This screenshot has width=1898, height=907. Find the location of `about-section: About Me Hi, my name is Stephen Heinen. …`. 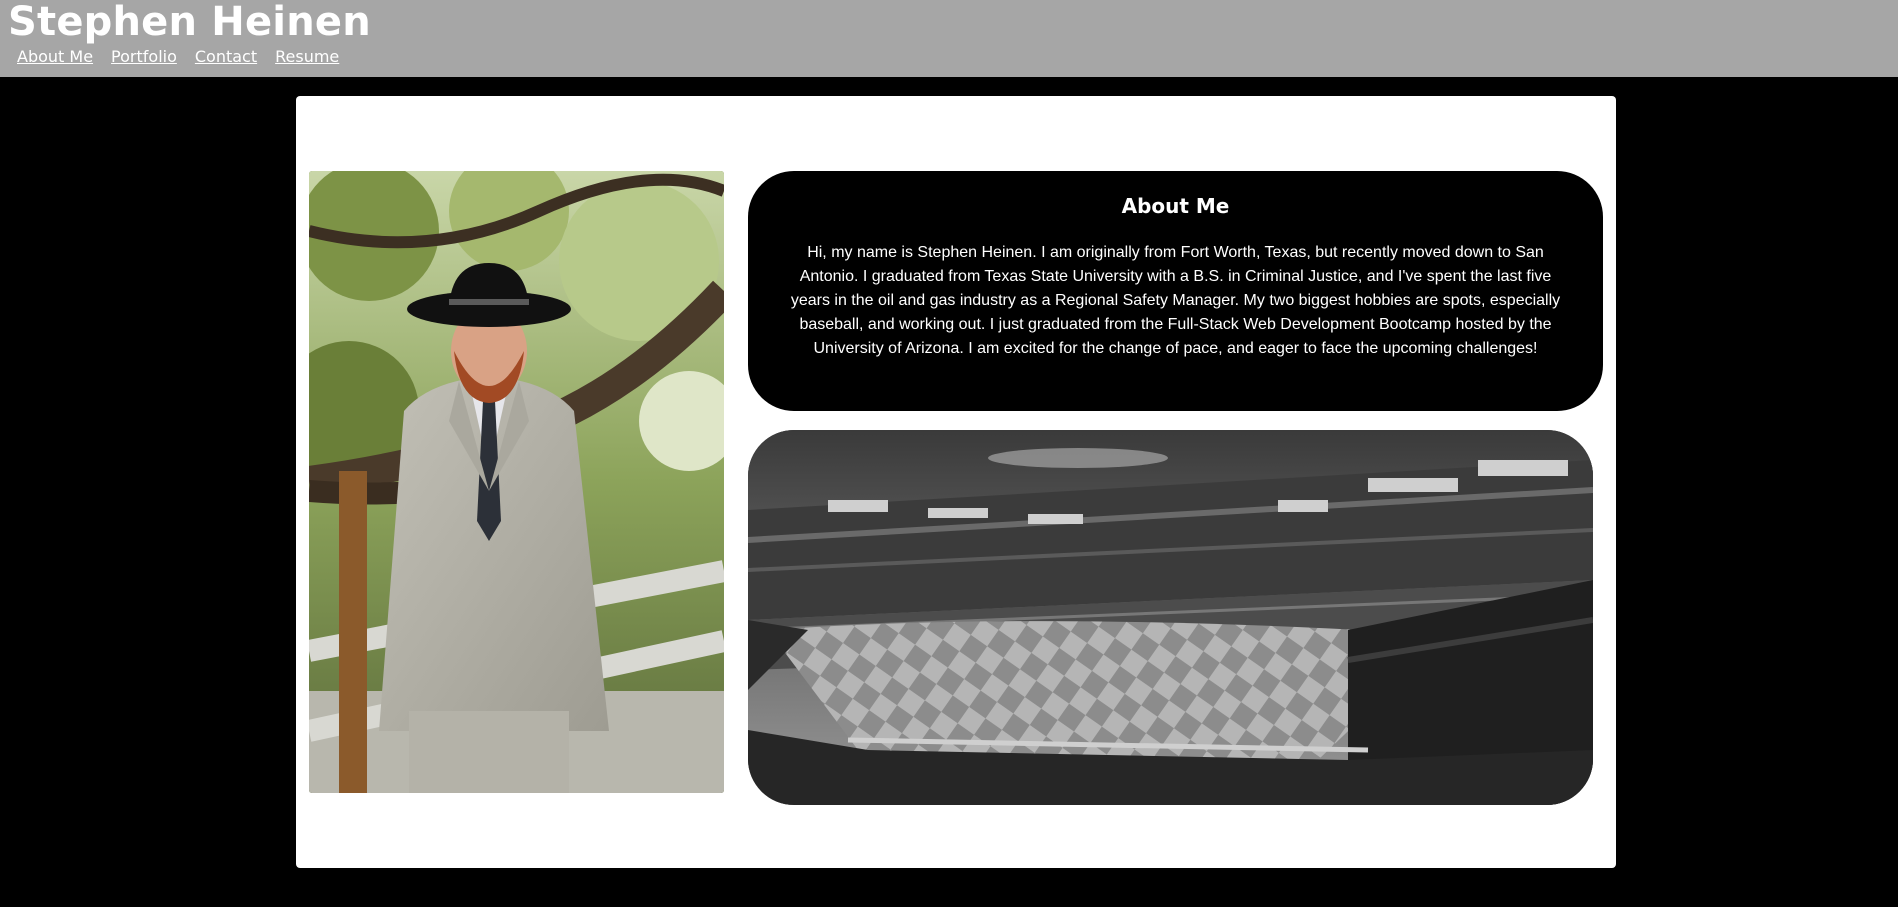

about-section: About Me Hi, my name is Stephen Heinen. … is located at coordinates (1175, 291).